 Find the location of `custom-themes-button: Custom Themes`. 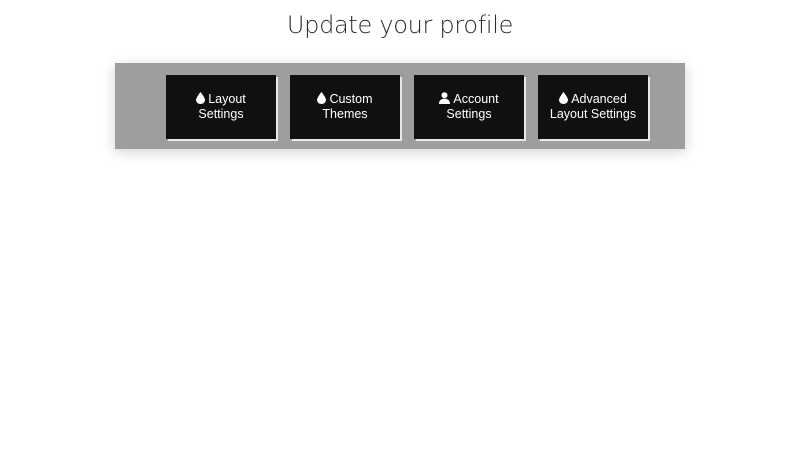

custom-themes-button: Custom Themes is located at coordinates (345, 107).